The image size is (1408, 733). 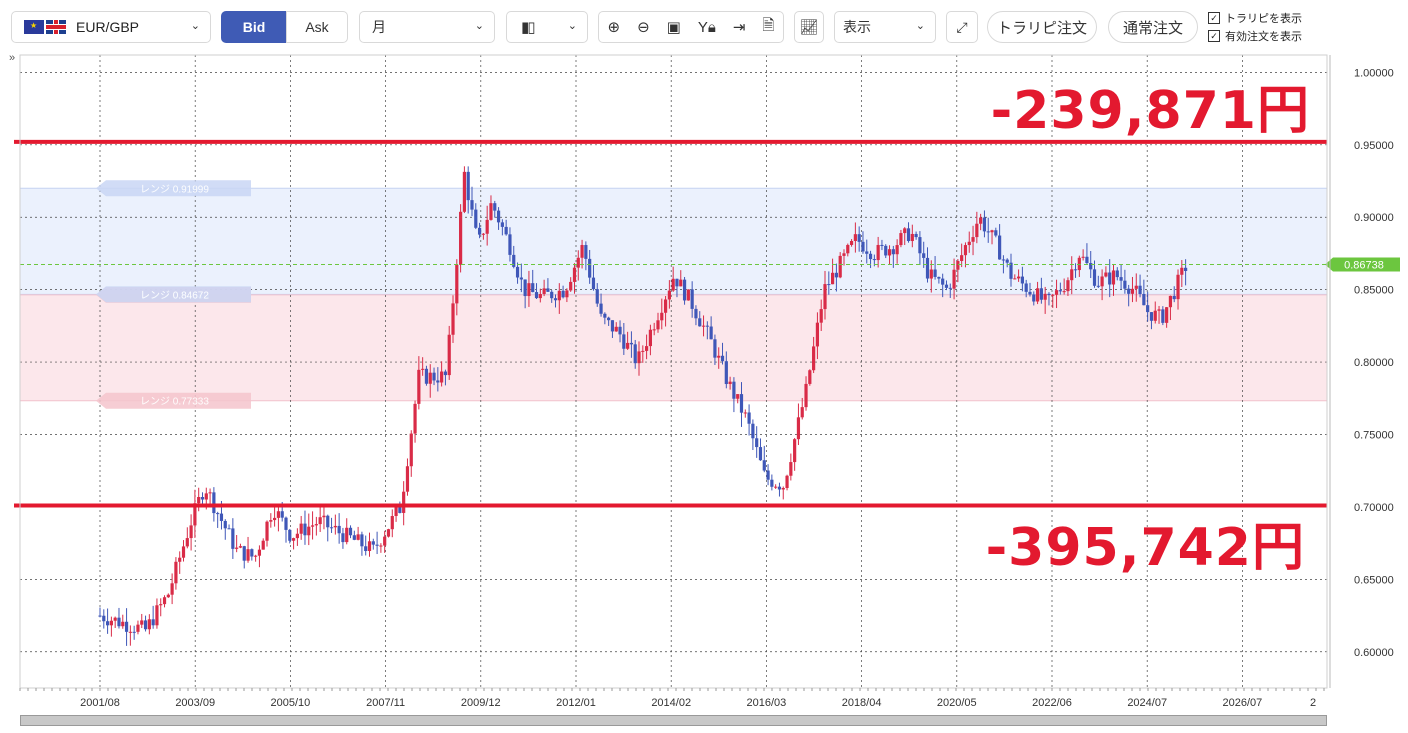 I want to click on bottom-loss-annotation: -395,742円, so click(x=1145, y=548).